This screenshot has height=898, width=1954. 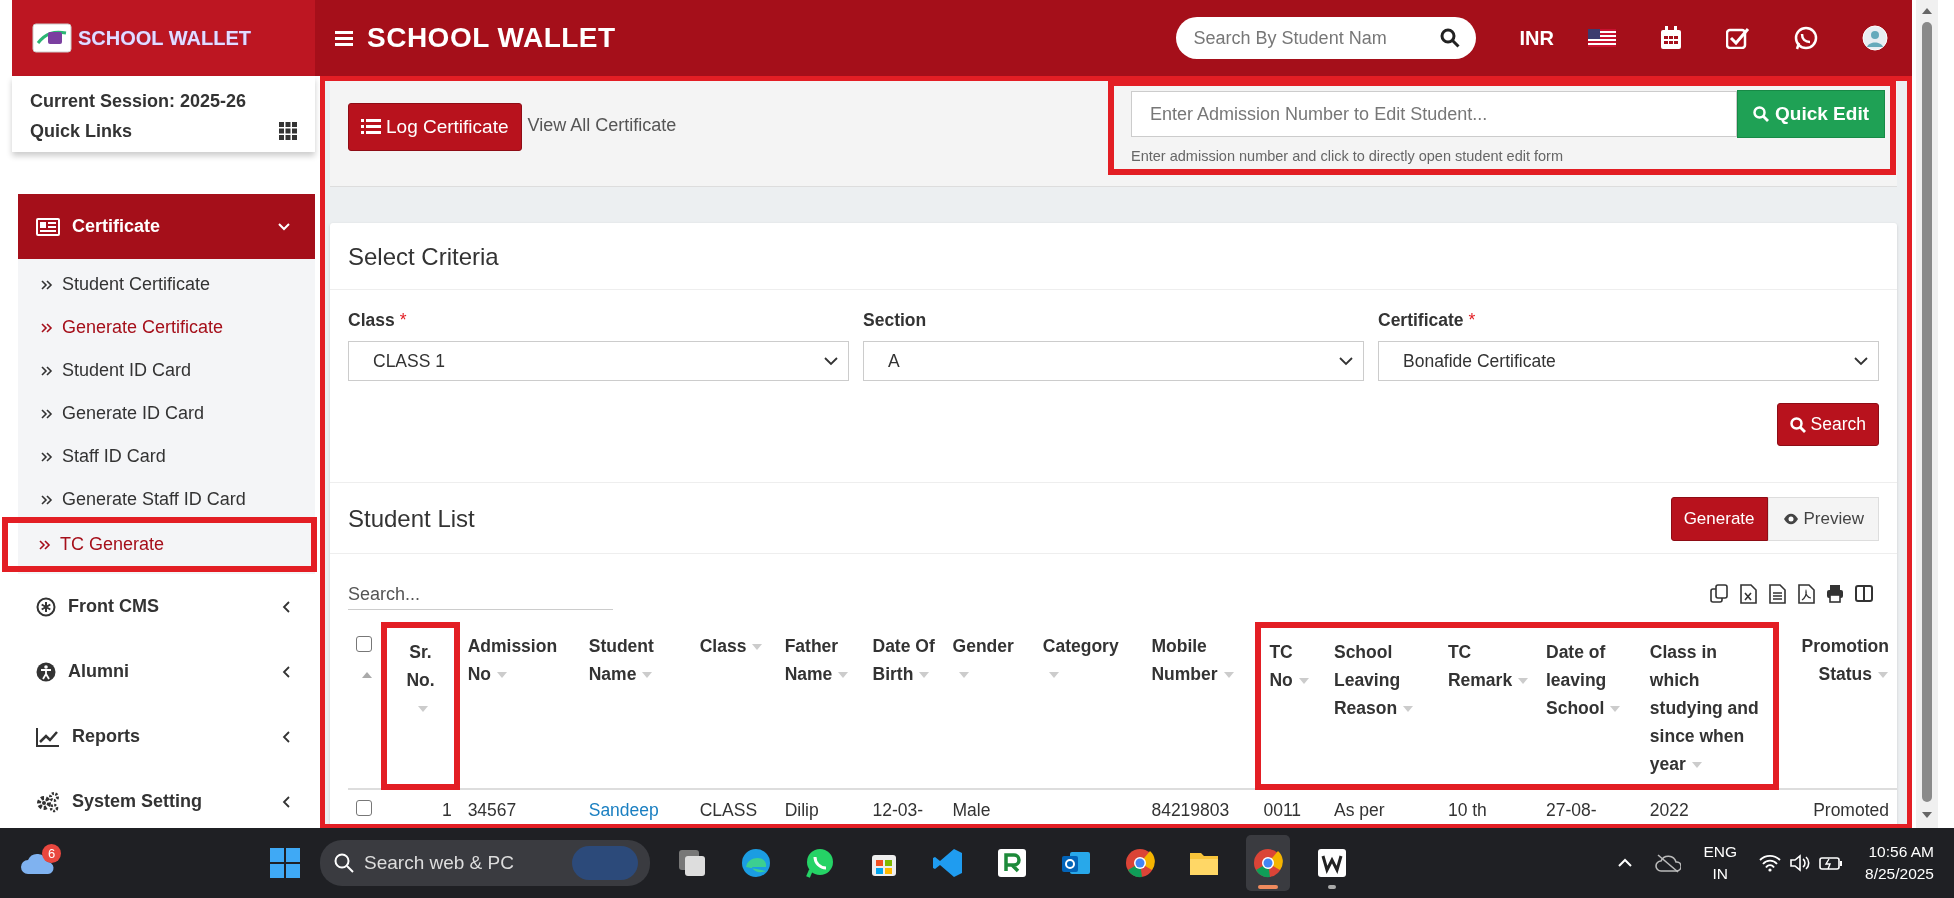 I want to click on column-header: Class, so click(x=734, y=706).